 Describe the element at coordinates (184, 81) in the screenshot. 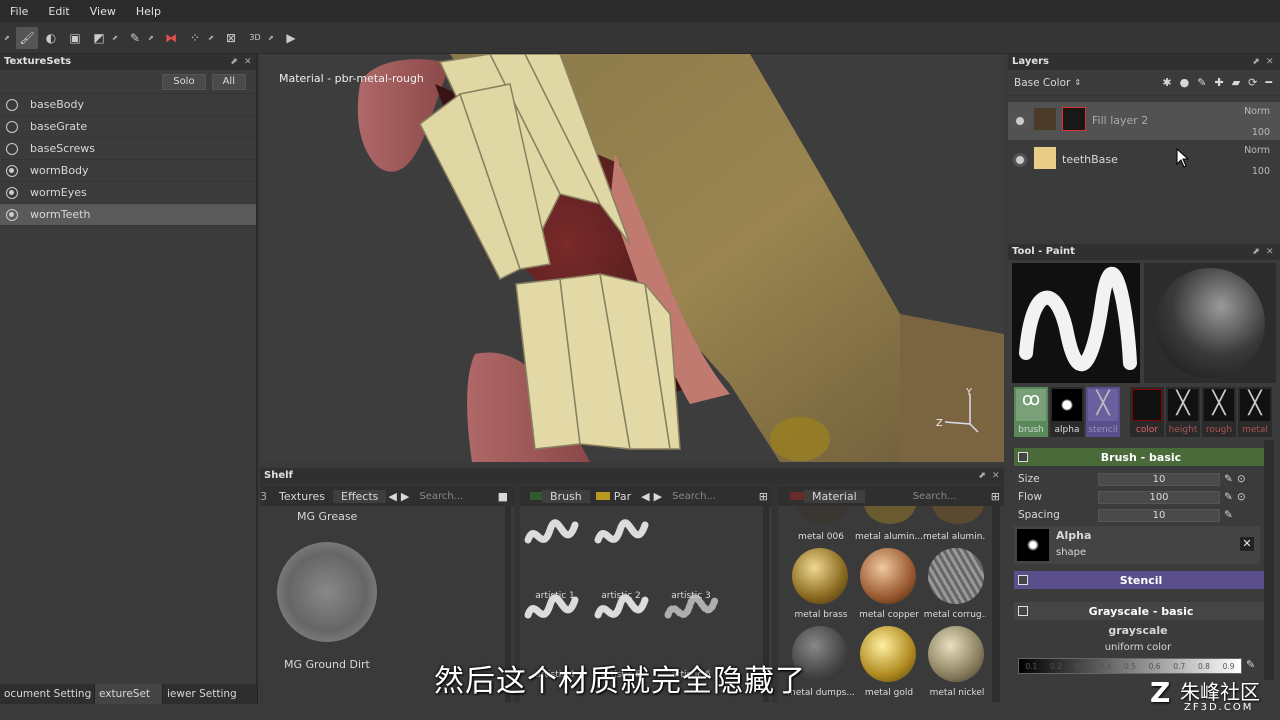

I see `solo-button: Solo` at that location.